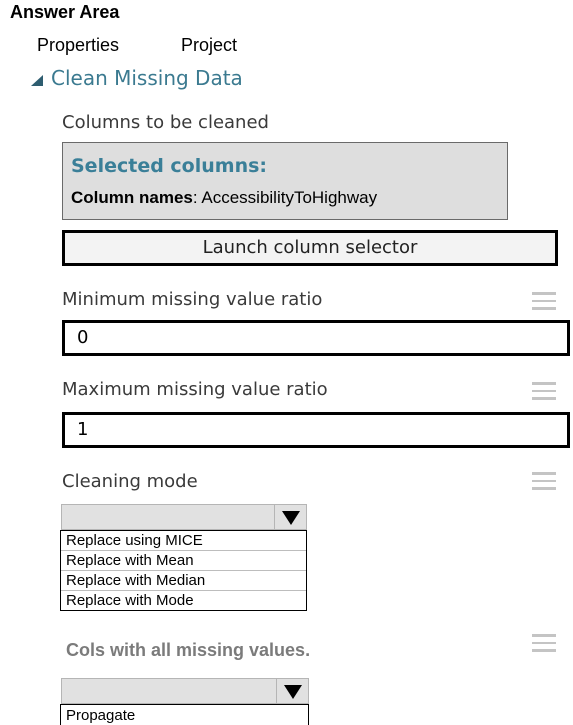  What do you see at coordinates (184, 517) in the screenshot?
I see `cleaning-mode-select` at bounding box center [184, 517].